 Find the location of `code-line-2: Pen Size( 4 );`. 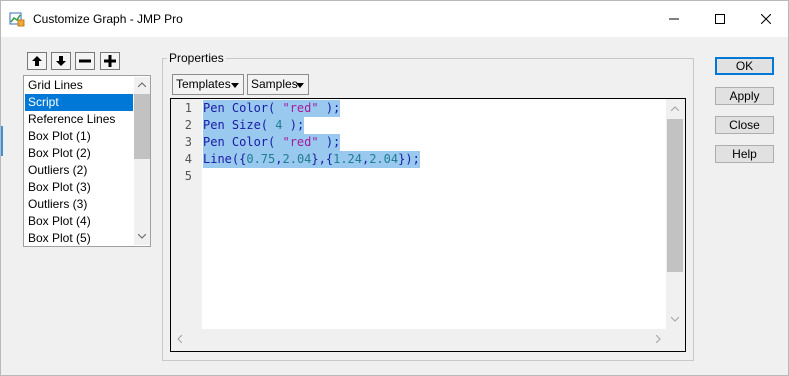

code-line-2: Pen Size( 4 ); is located at coordinates (254, 125).